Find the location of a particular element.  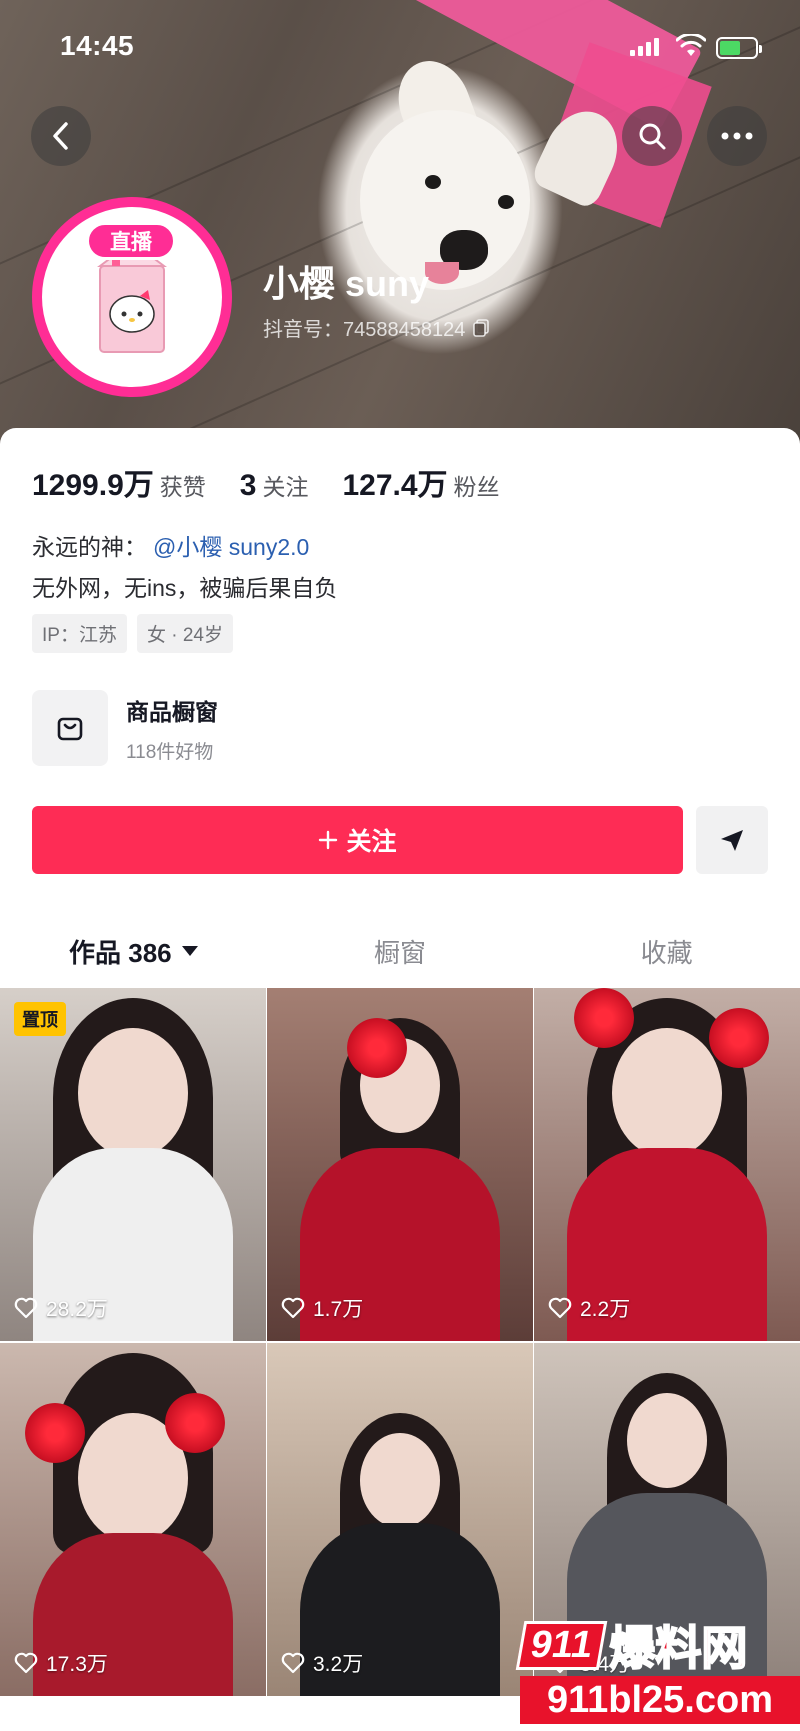

bio-line-2: 无外网，无ins，被骗后果自负 is located at coordinates (185, 588).